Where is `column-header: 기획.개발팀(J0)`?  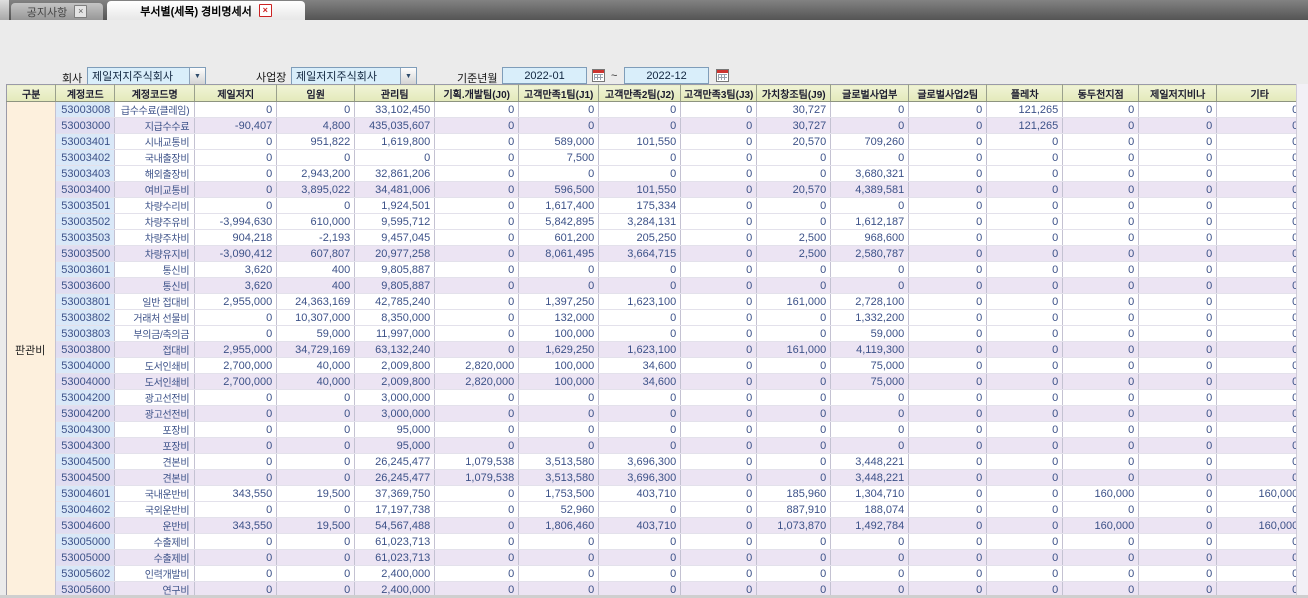
column-header: 기획.개발팀(J0) is located at coordinates (477, 93).